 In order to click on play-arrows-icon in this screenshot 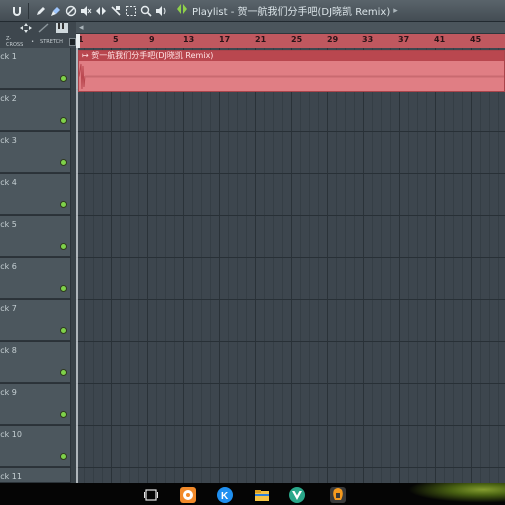, I will do `click(182, 10)`.